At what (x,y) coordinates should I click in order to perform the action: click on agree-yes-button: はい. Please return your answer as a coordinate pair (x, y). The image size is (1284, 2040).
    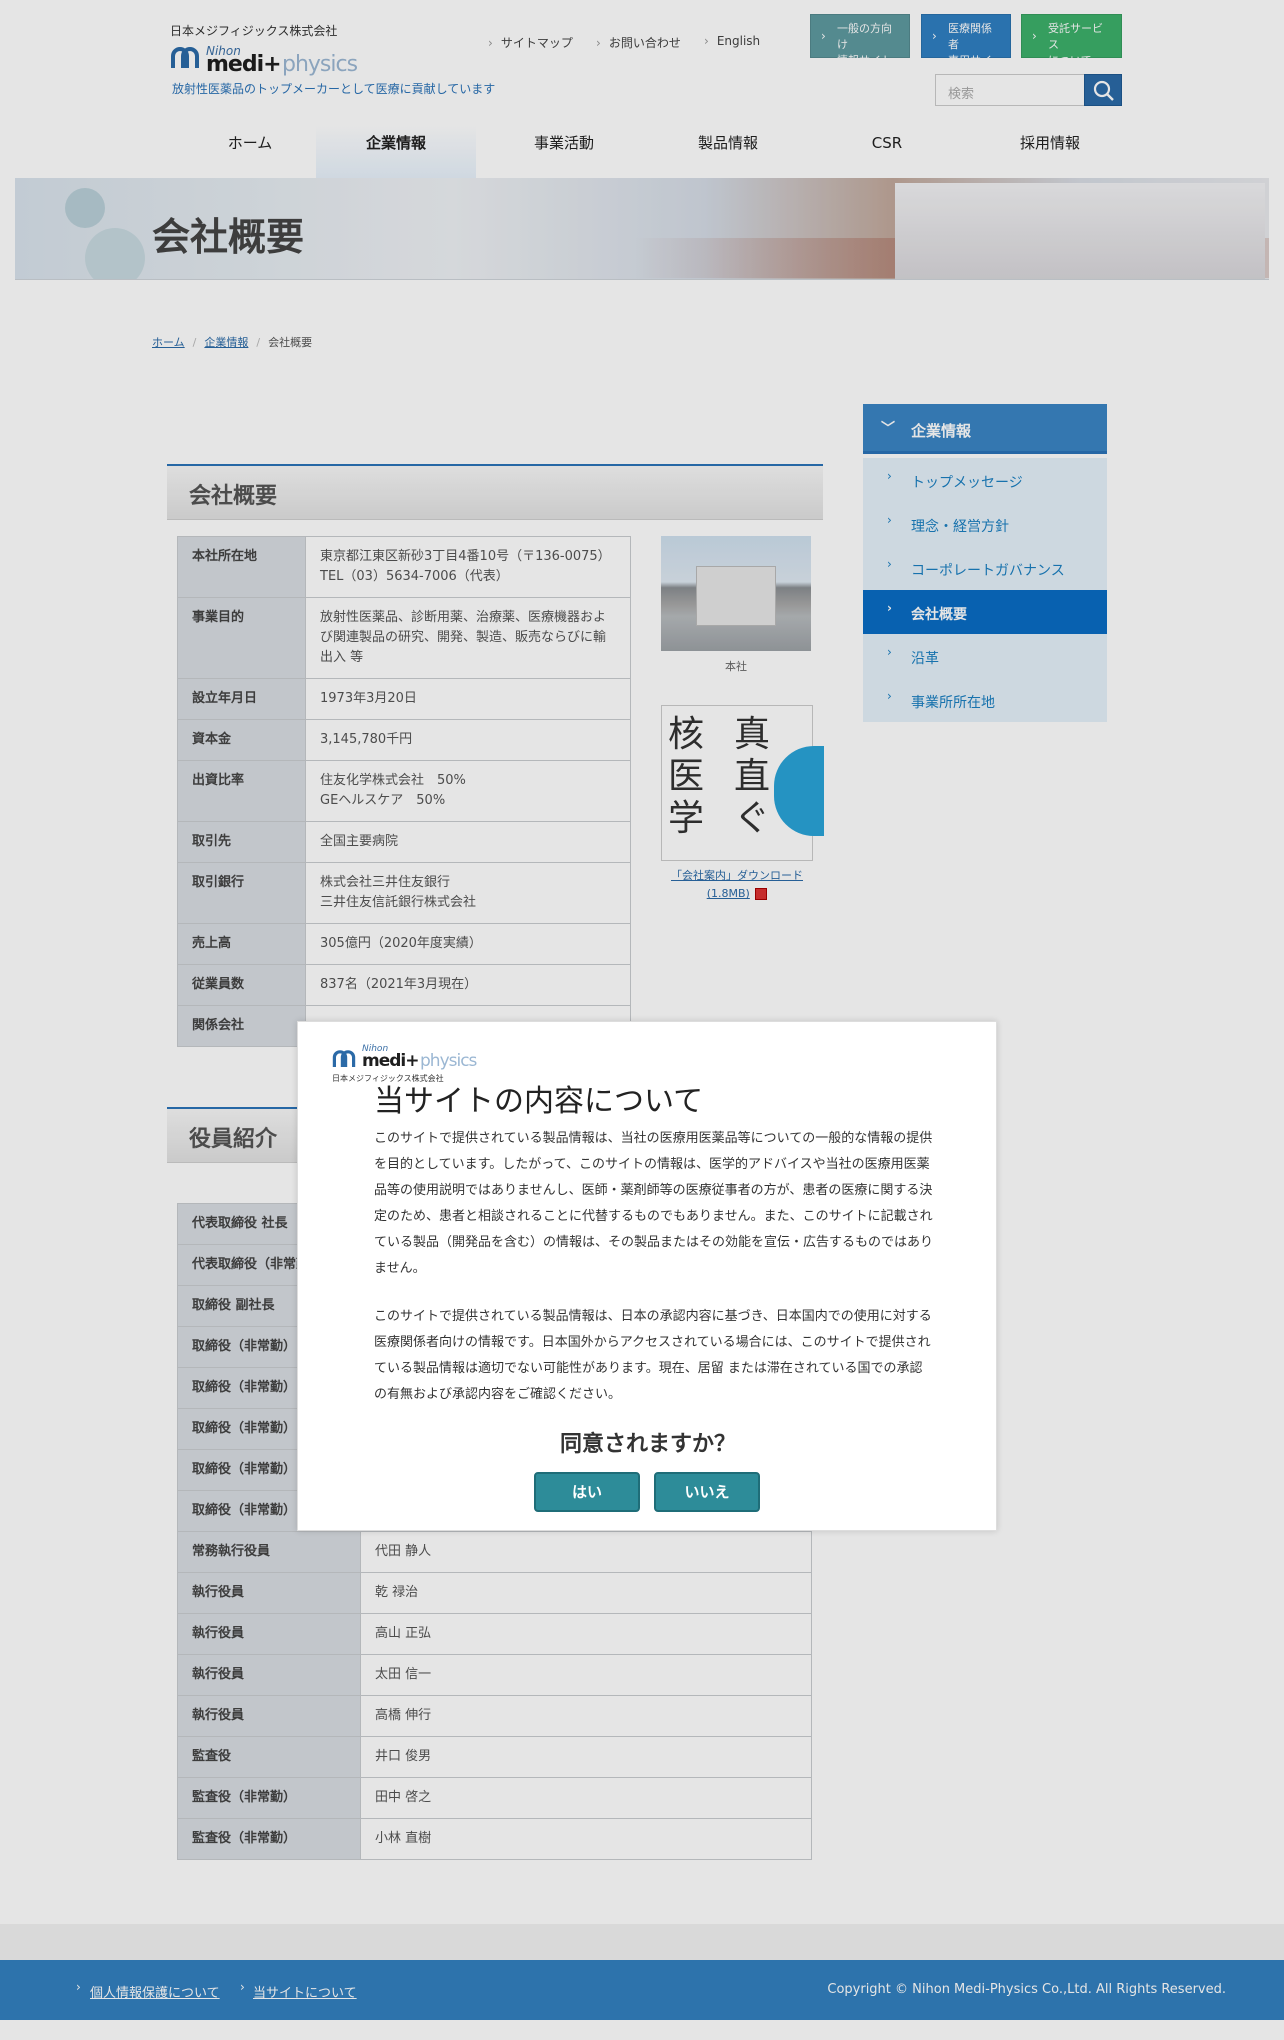
    Looking at the image, I should click on (587, 1492).